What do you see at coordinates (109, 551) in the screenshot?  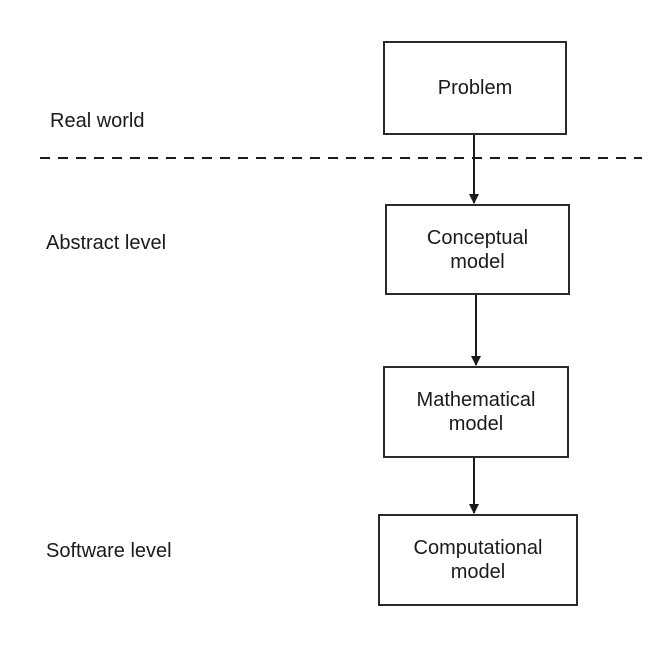 I see `level-label-software: Software level` at bounding box center [109, 551].